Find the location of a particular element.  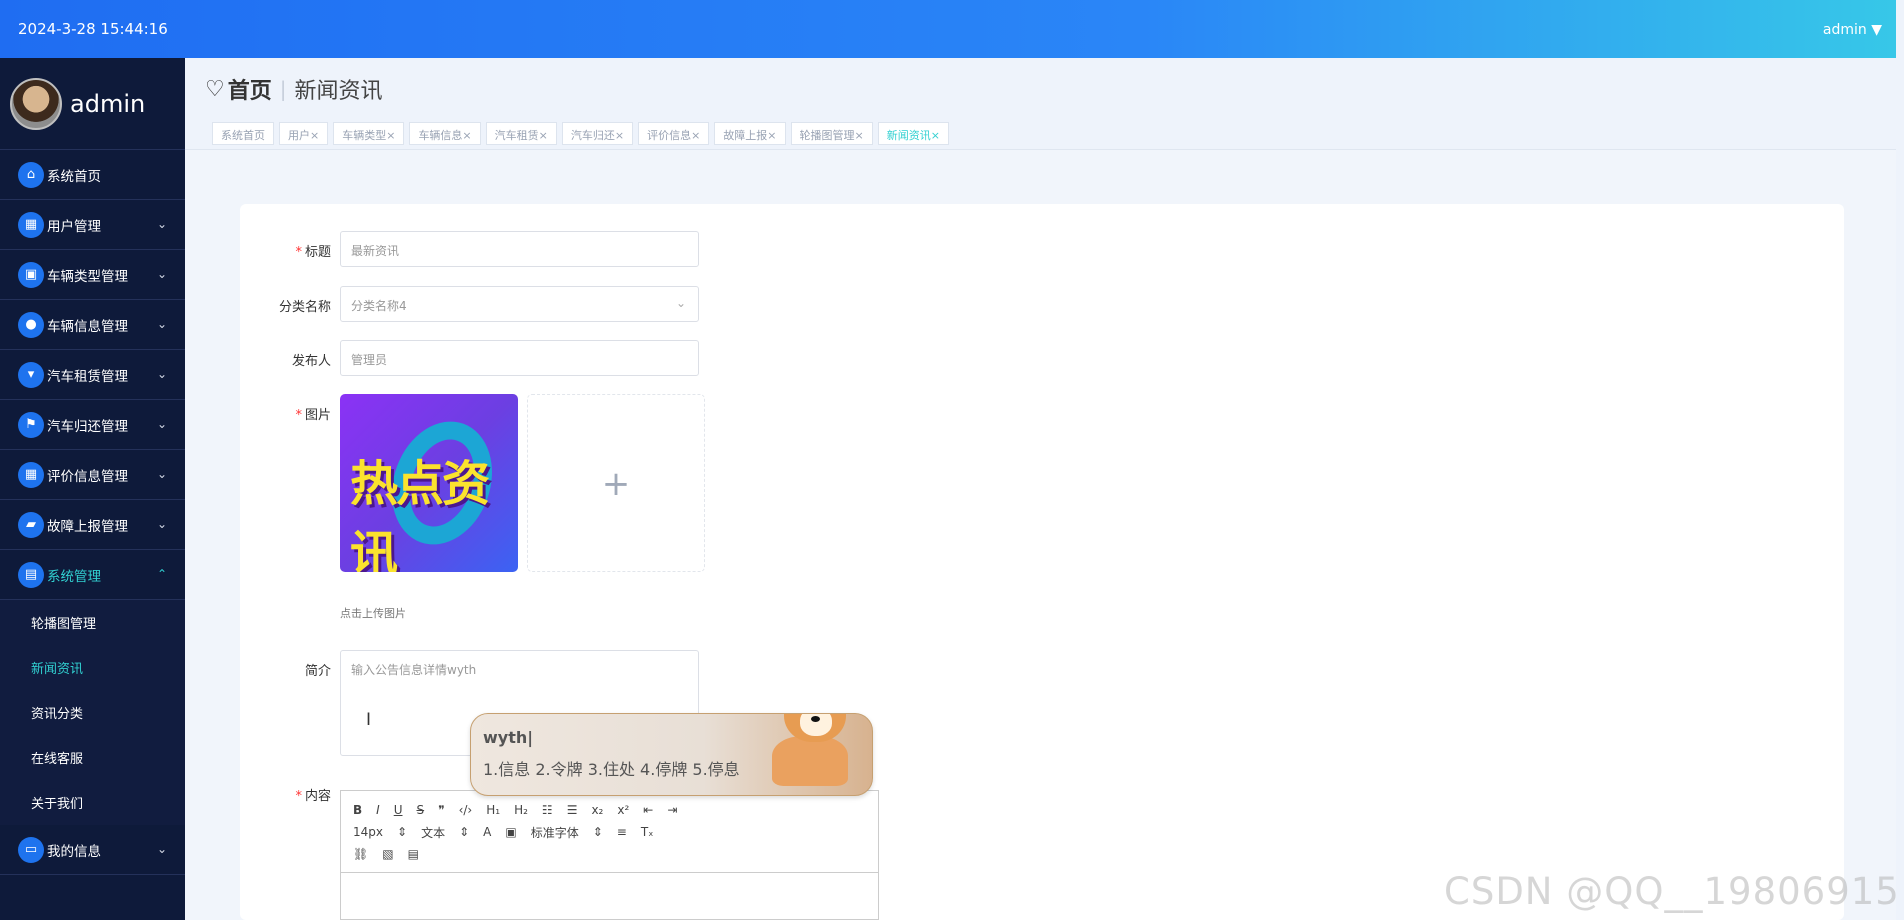

plus-icon: + is located at coordinates (616, 484).